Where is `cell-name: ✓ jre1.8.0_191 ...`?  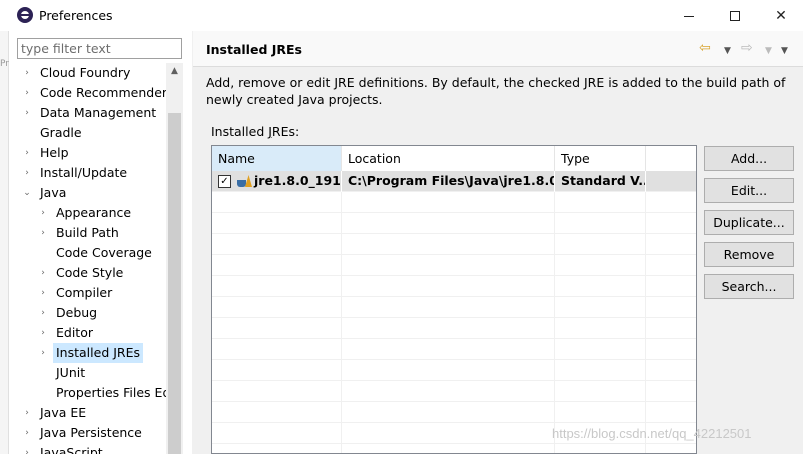 cell-name: ✓ jre1.8.0_191 ... is located at coordinates (277, 181).